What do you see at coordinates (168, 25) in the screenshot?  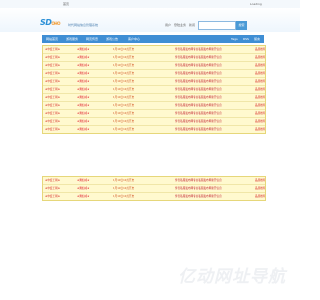 I see `user-link-0: 用户` at bounding box center [168, 25].